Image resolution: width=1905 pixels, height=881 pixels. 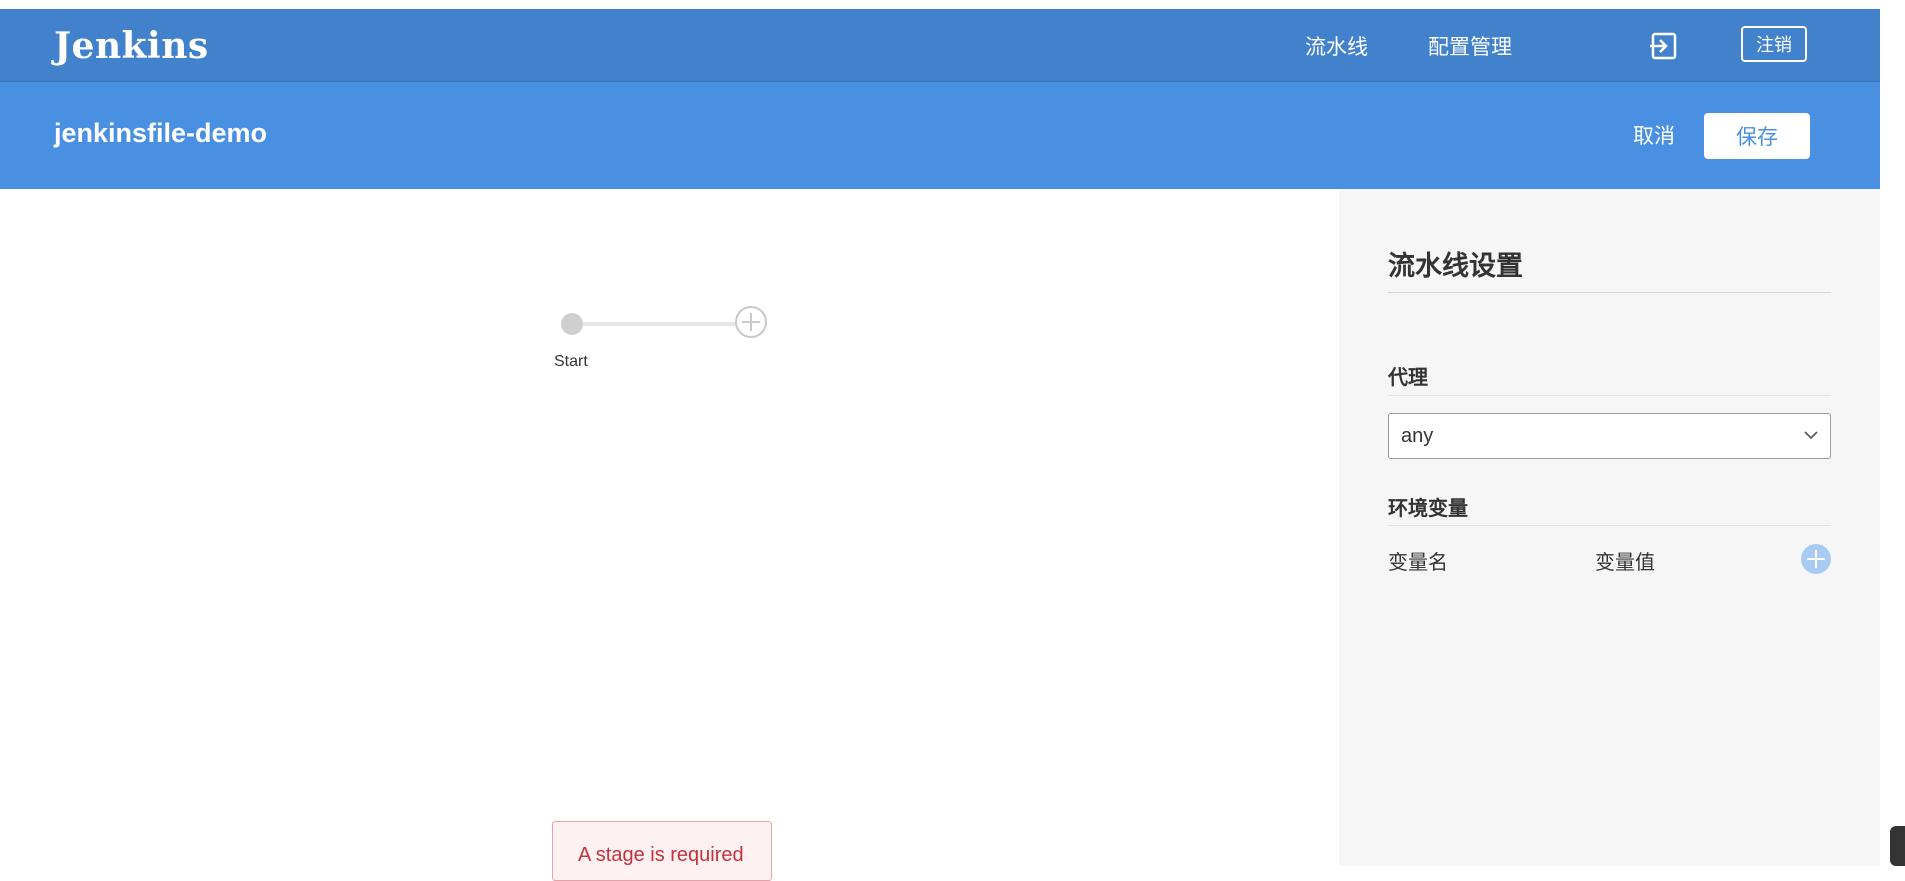 I want to click on error-message-box: A stage is required, so click(x=662, y=851).